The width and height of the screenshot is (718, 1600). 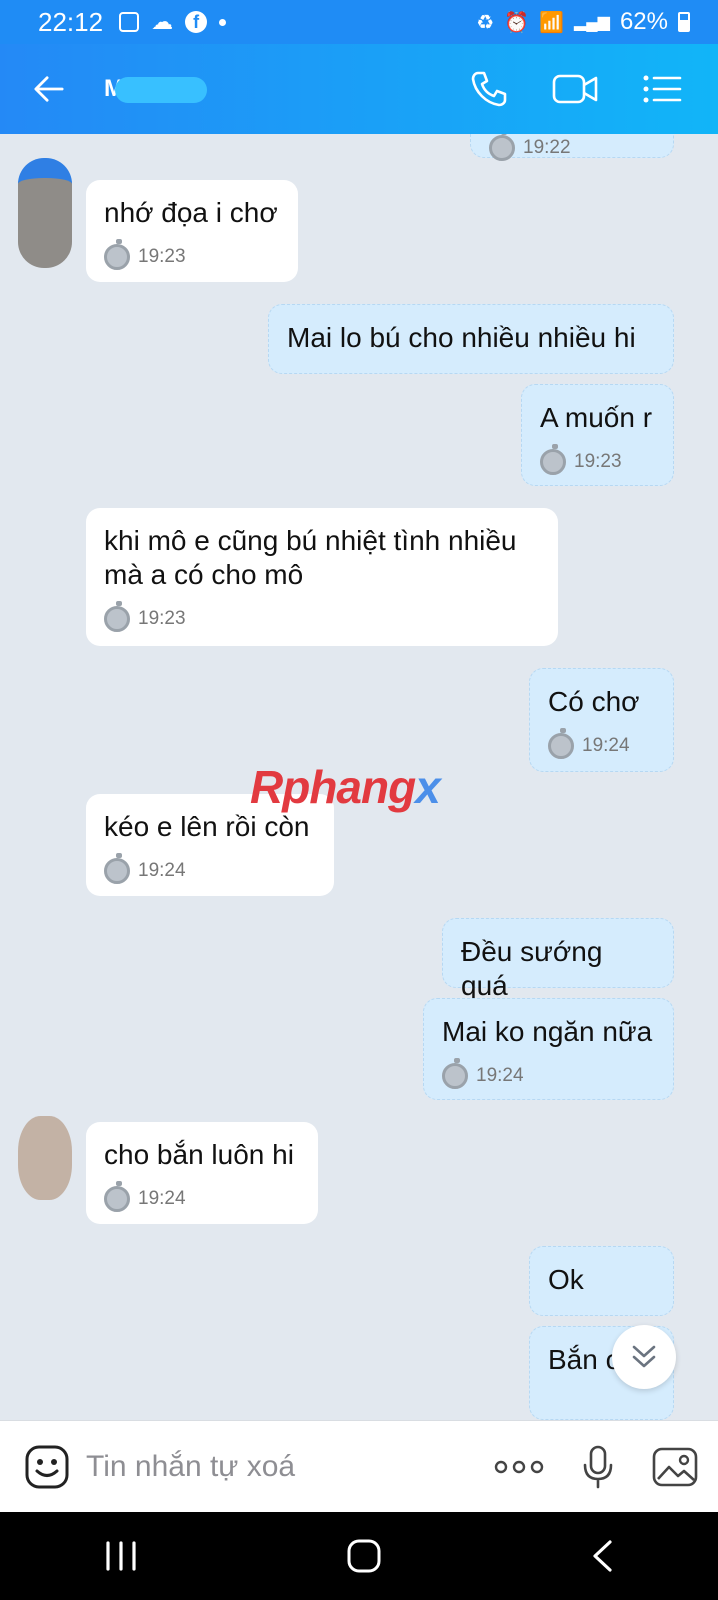 I want to click on list-menu-icon, so click(x=662, y=89).